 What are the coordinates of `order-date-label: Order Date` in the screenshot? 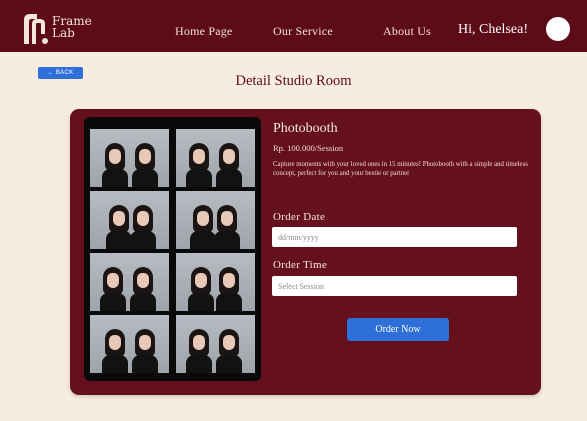 It's located at (299, 217).